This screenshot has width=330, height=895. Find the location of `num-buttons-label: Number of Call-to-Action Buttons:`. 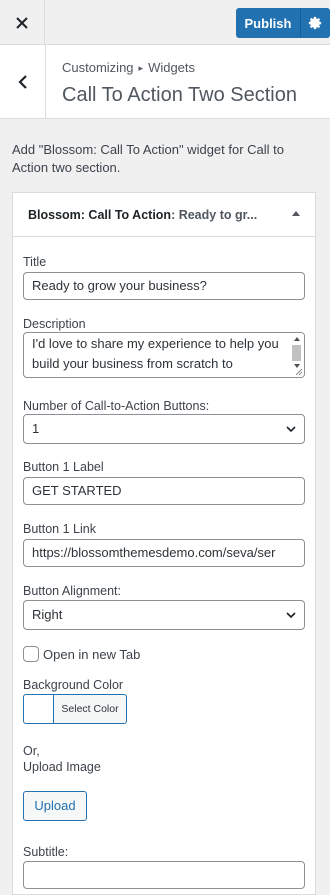

num-buttons-label: Number of Call-to-Action Buttons: is located at coordinates (116, 406).